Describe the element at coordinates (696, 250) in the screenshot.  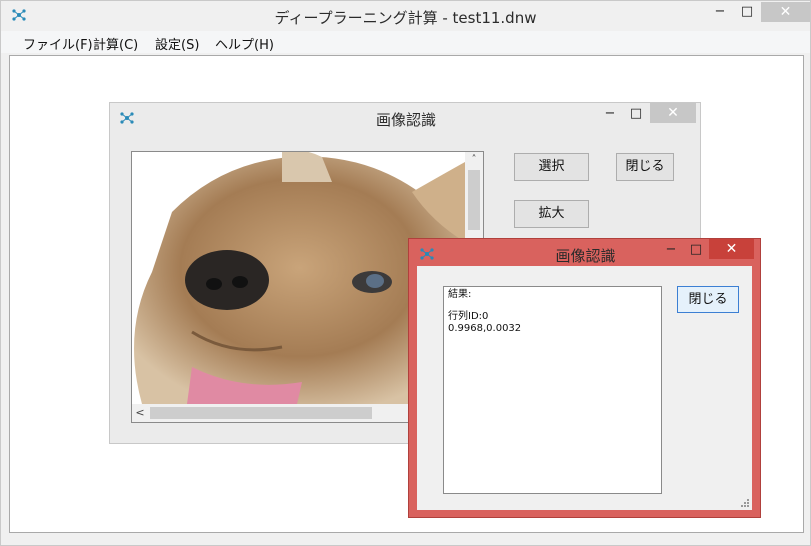
I see `result-maximize-button: □` at that location.